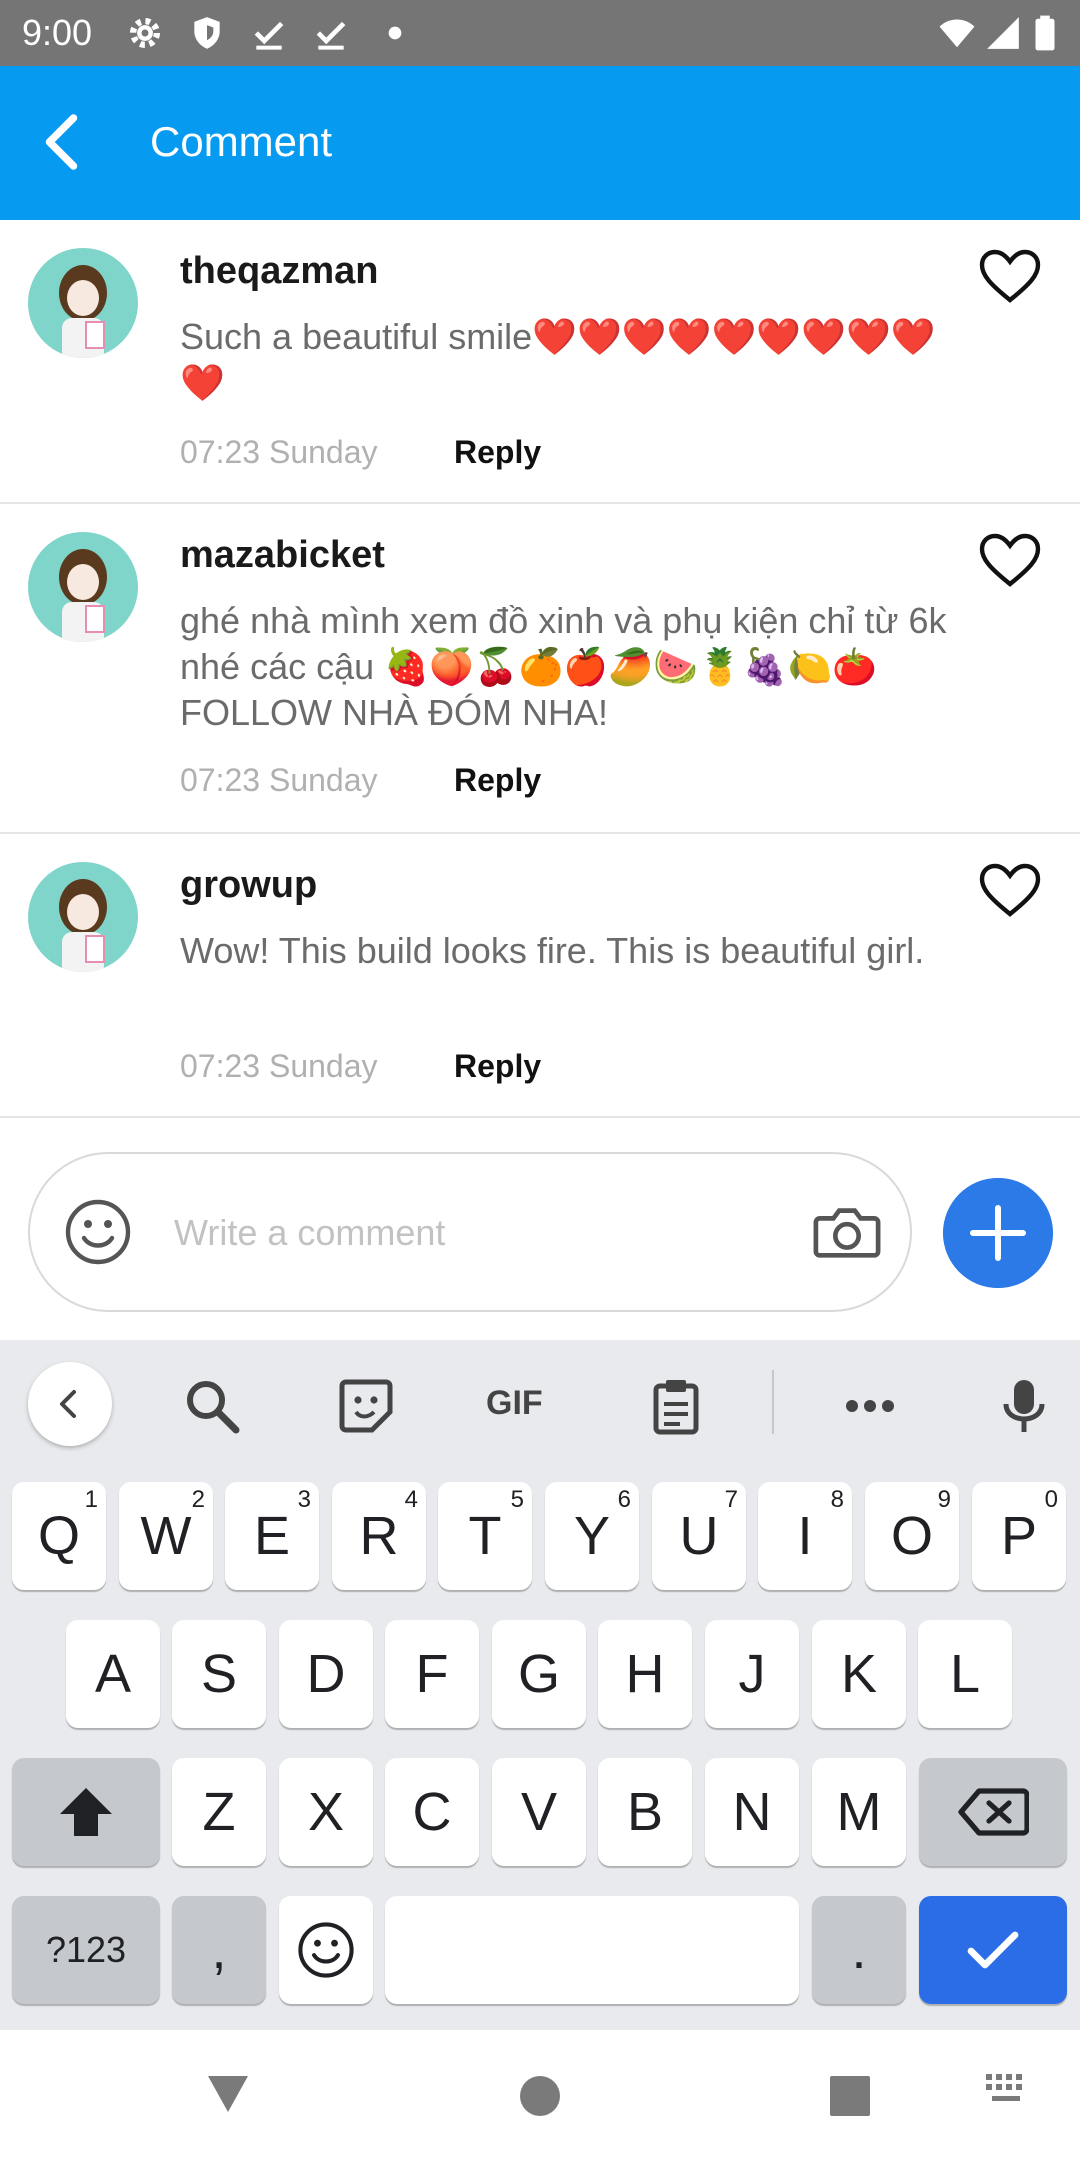  Describe the element at coordinates (326, 1674) in the screenshot. I see `key-d: D` at that location.